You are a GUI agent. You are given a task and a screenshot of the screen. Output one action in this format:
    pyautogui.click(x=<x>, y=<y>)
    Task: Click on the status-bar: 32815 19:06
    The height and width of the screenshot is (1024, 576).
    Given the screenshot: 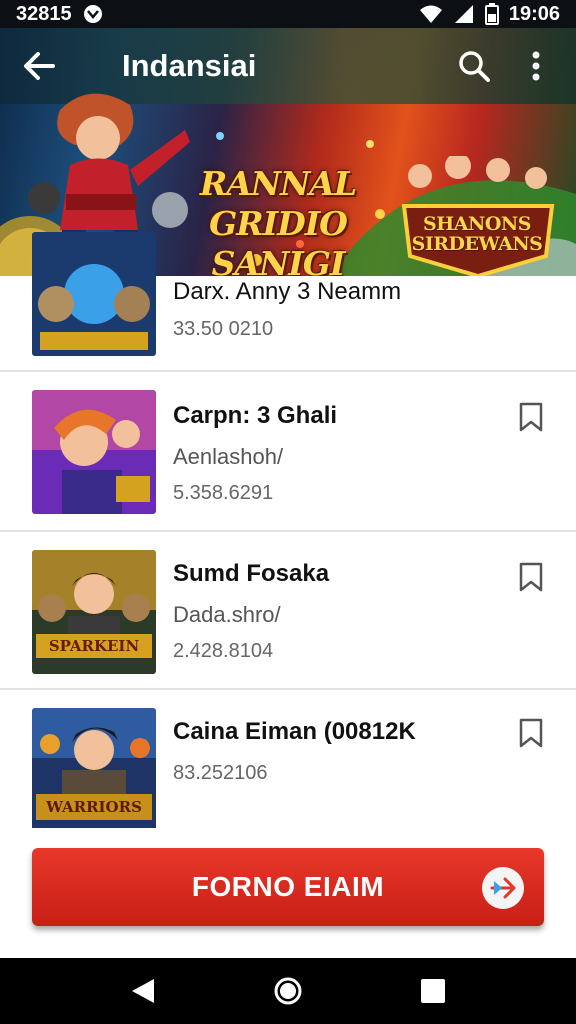 What is the action you would take?
    pyautogui.click(x=288, y=14)
    